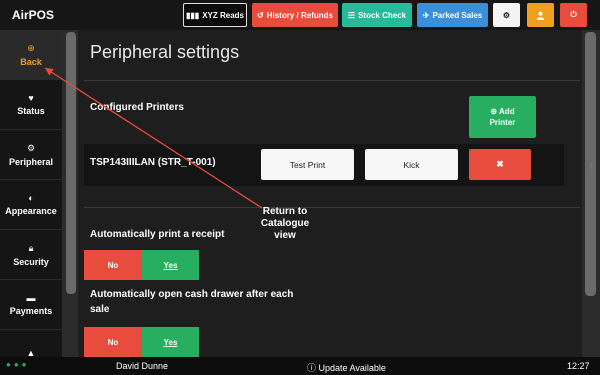 The image size is (600, 375). Describe the element at coordinates (153, 138) in the screenshot. I see `annotation-arrow` at that location.